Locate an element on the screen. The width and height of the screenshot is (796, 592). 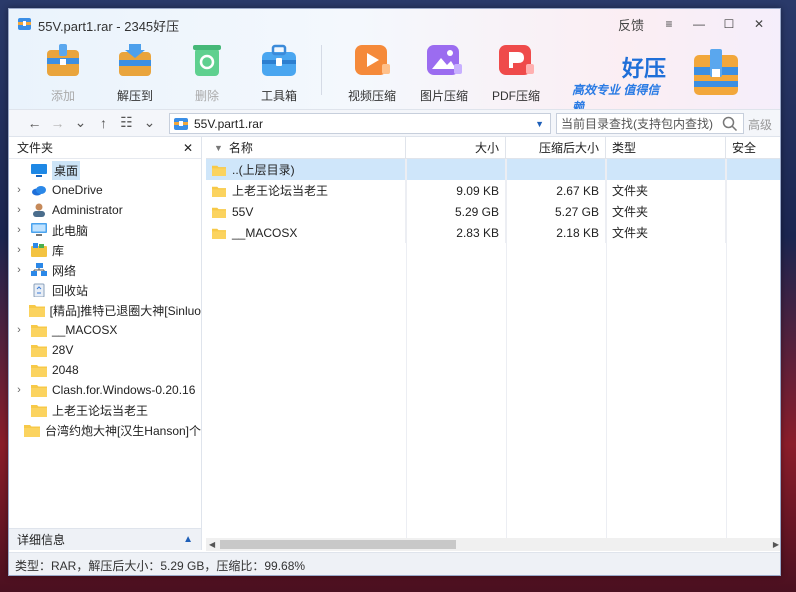
file-size-cell: 5.29 GB is located at coordinates (456, 211).